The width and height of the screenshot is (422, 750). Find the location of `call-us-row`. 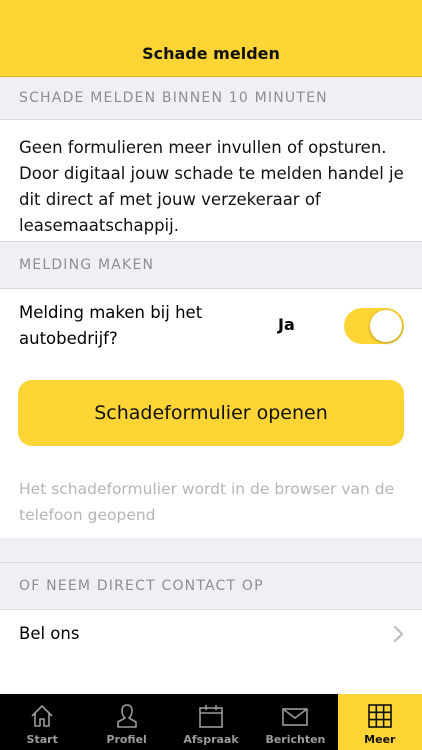

call-us-row is located at coordinates (211, 652).